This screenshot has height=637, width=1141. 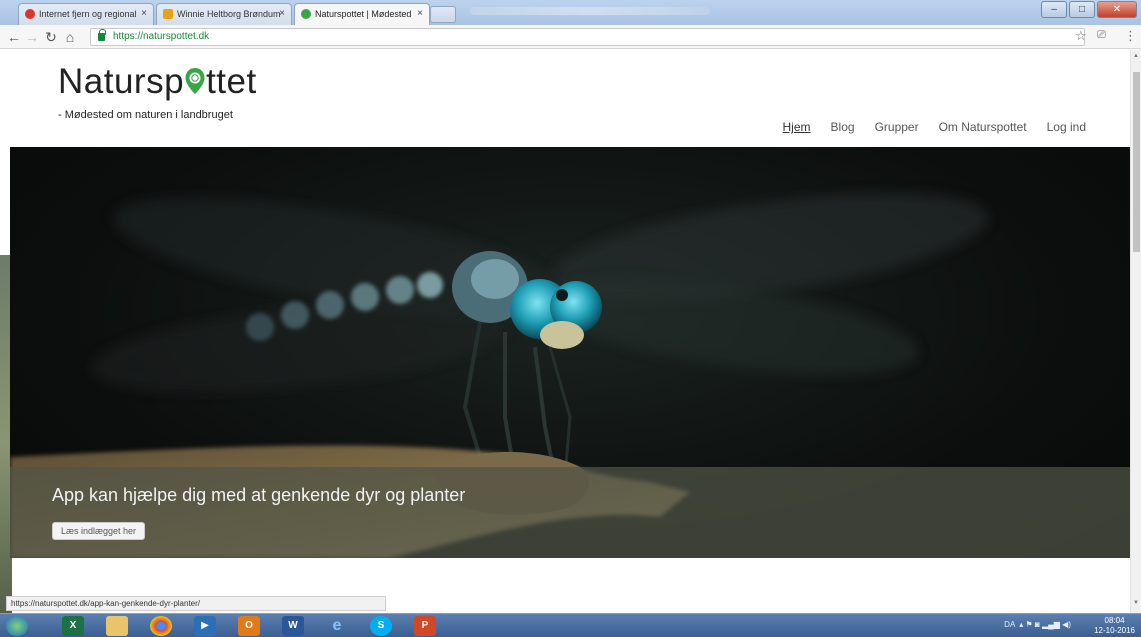 What do you see at coordinates (590, 11) in the screenshot?
I see `window-title-blur` at bounding box center [590, 11].